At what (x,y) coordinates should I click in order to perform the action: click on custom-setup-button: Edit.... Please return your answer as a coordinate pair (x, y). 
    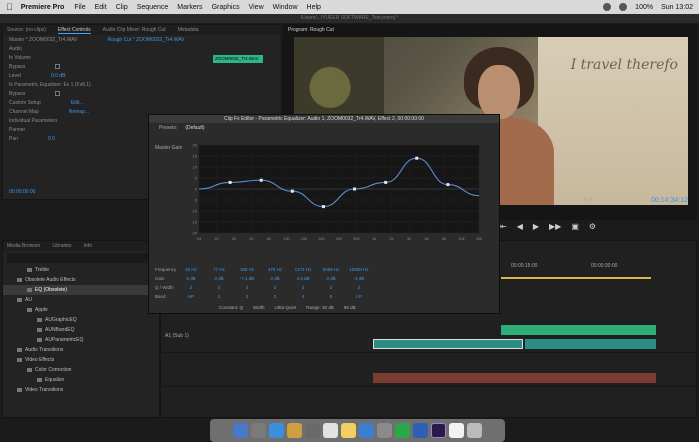
    Looking at the image, I should click on (77, 103).